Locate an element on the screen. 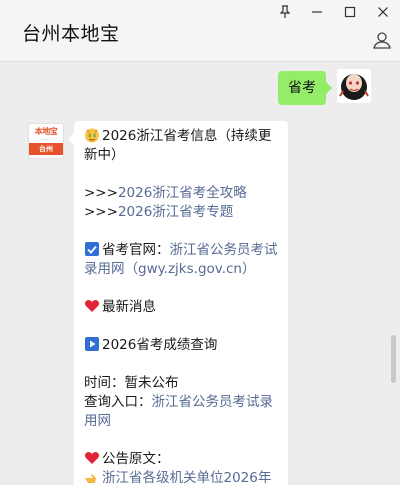 This screenshot has height=485, width=400. entry-label: 查询入口： is located at coordinates (118, 402).